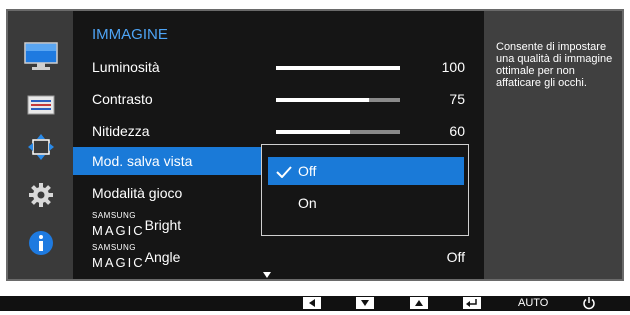 This screenshot has width=630, height=315. What do you see at coordinates (41, 57) in the screenshot?
I see `monitor-icon` at bounding box center [41, 57].